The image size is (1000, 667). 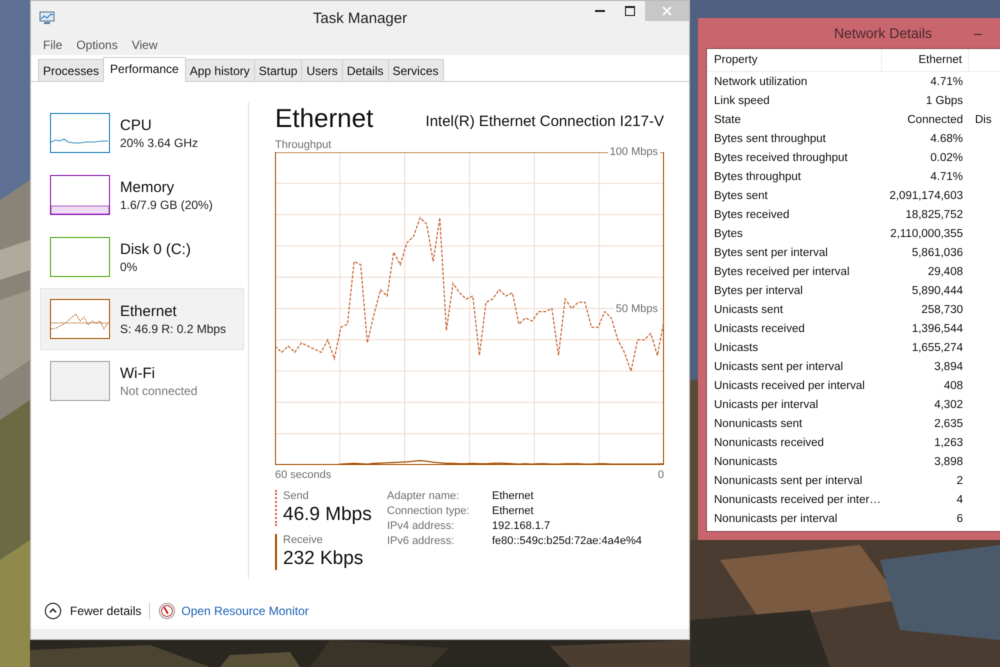 I want to click on time-end-label: 0, so click(x=661, y=475).